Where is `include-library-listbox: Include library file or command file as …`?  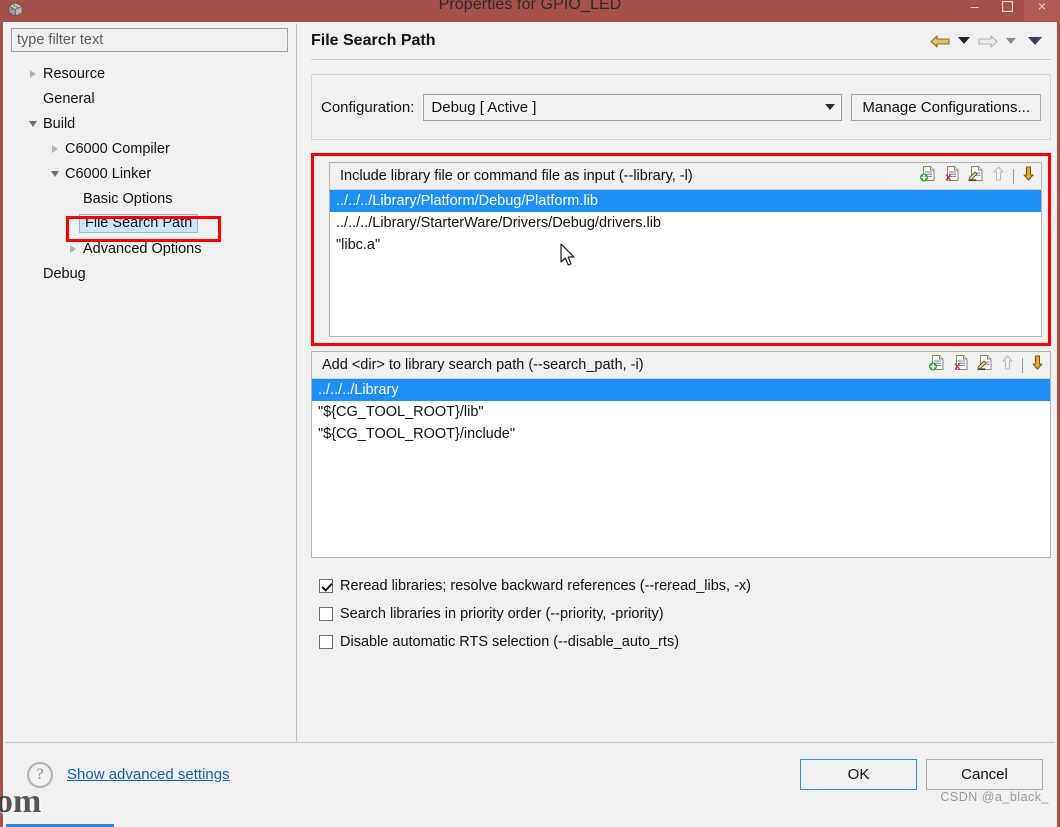
include-library-listbox: Include library file or command file as … is located at coordinates (685, 249).